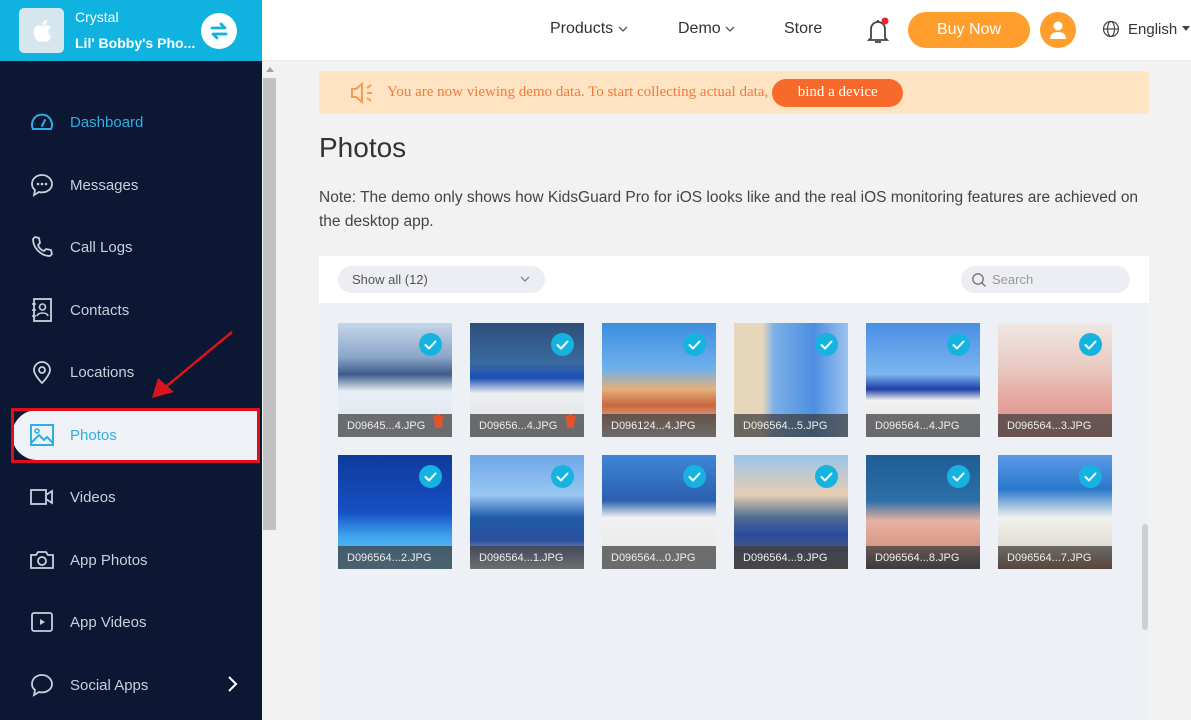 This screenshot has width=1191, height=720. What do you see at coordinates (42, 310) in the screenshot?
I see `contacts-icon` at bounding box center [42, 310].